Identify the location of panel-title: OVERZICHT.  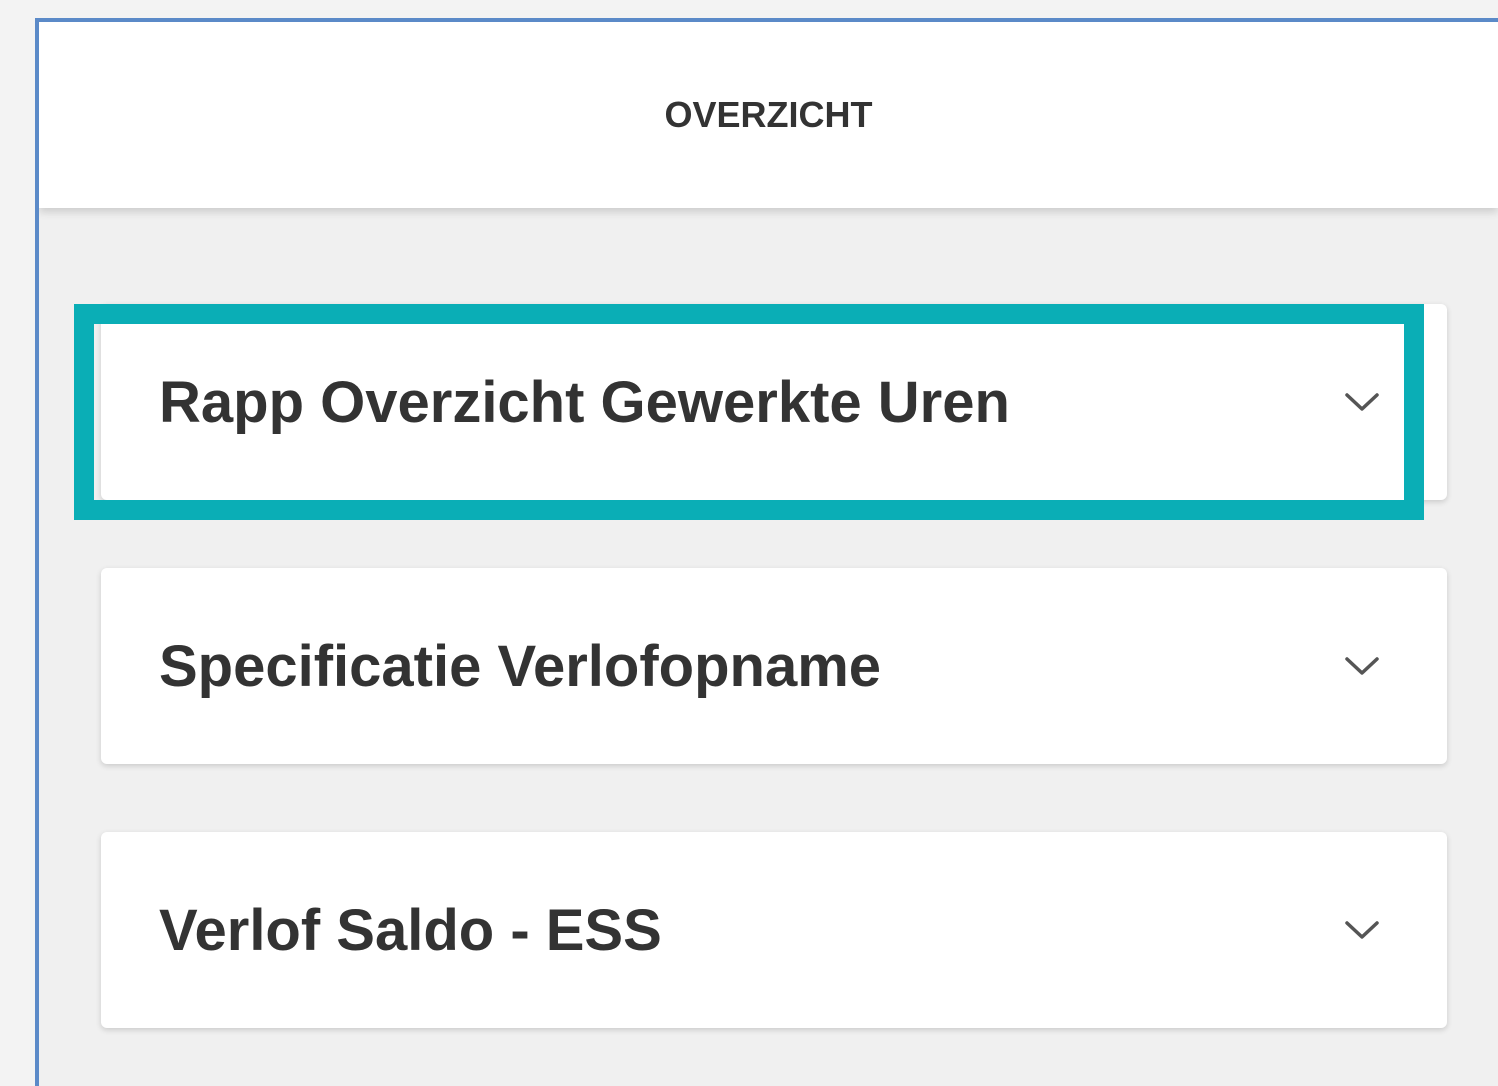
(768, 114).